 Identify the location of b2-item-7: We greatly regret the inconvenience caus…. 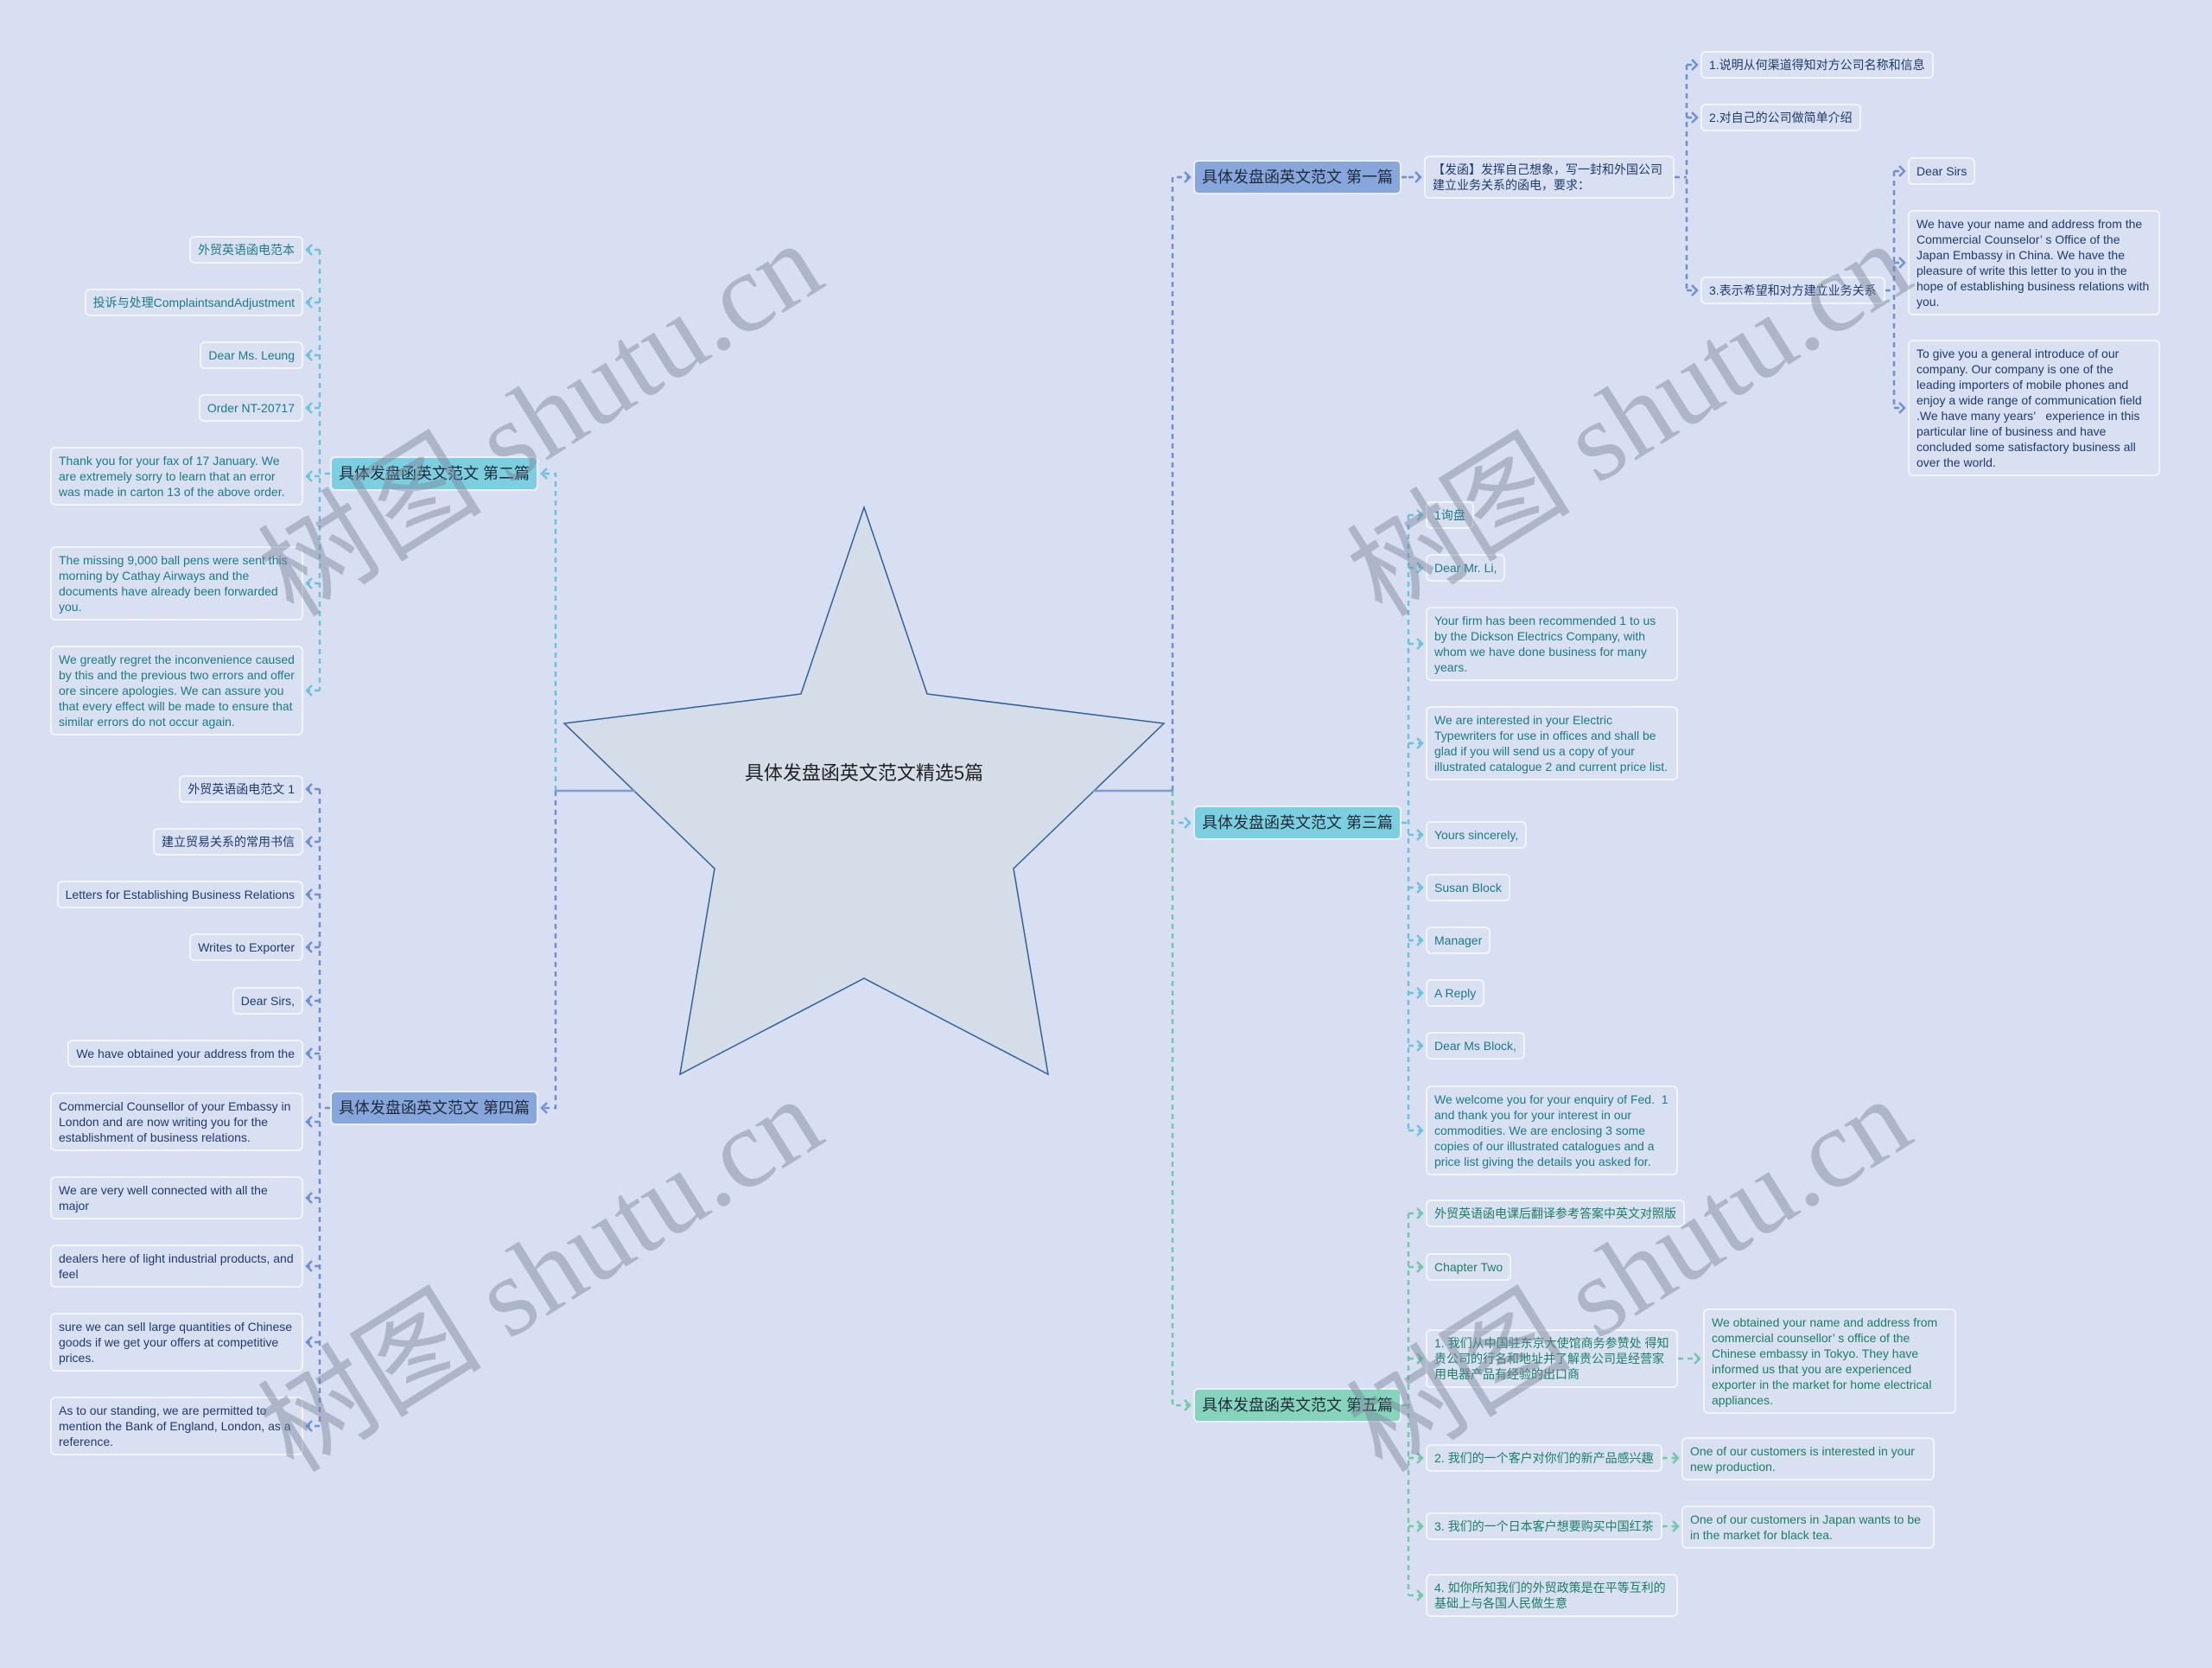
(176, 690).